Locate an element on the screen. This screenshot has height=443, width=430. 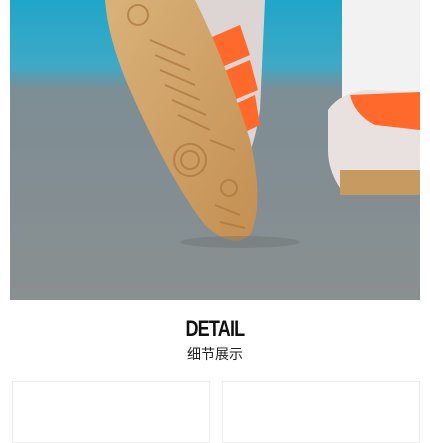
detail-title-en: DETAIL is located at coordinates (215, 328).